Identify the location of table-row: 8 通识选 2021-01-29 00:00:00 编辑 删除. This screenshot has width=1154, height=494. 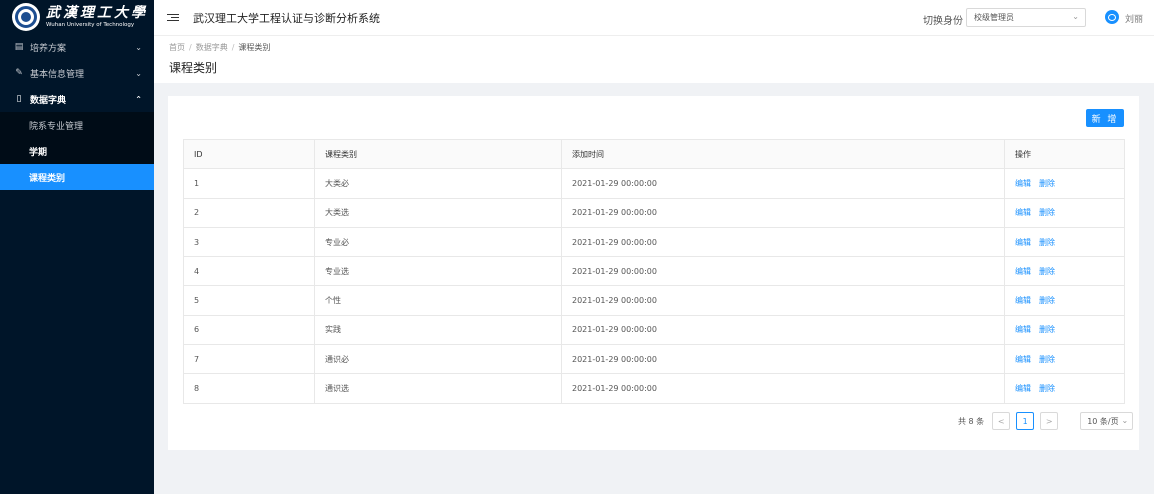
(654, 389).